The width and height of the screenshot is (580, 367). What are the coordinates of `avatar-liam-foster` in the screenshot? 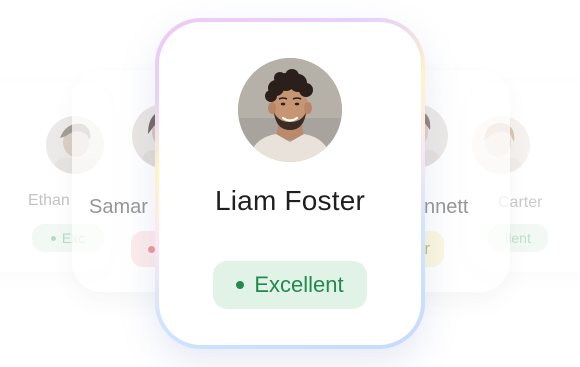 It's located at (290, 110).